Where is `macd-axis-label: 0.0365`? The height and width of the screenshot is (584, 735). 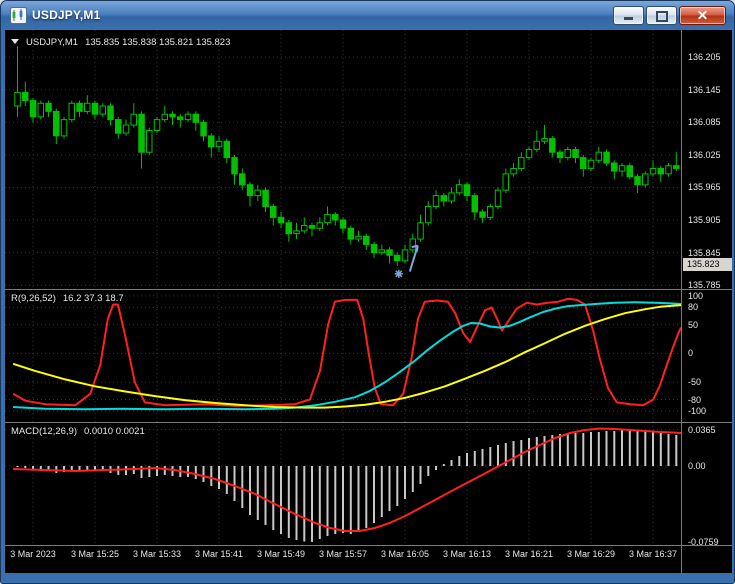
macd-axis-label: 0.0365 is located at coordinates (702, 430).